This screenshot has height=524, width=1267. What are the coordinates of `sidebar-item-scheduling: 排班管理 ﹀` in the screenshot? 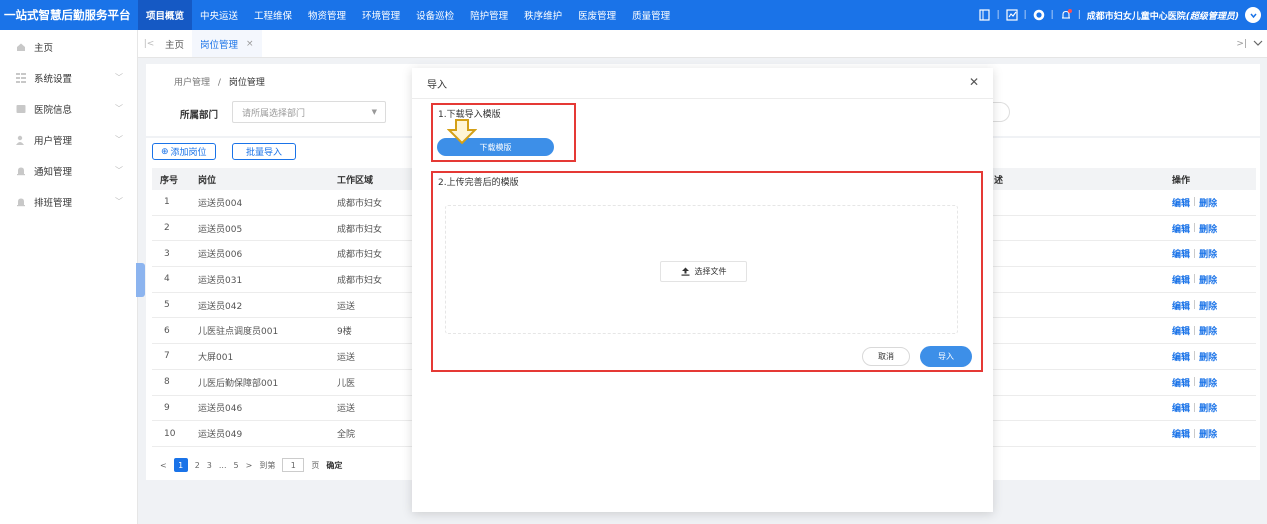 It's located at (68, 201).